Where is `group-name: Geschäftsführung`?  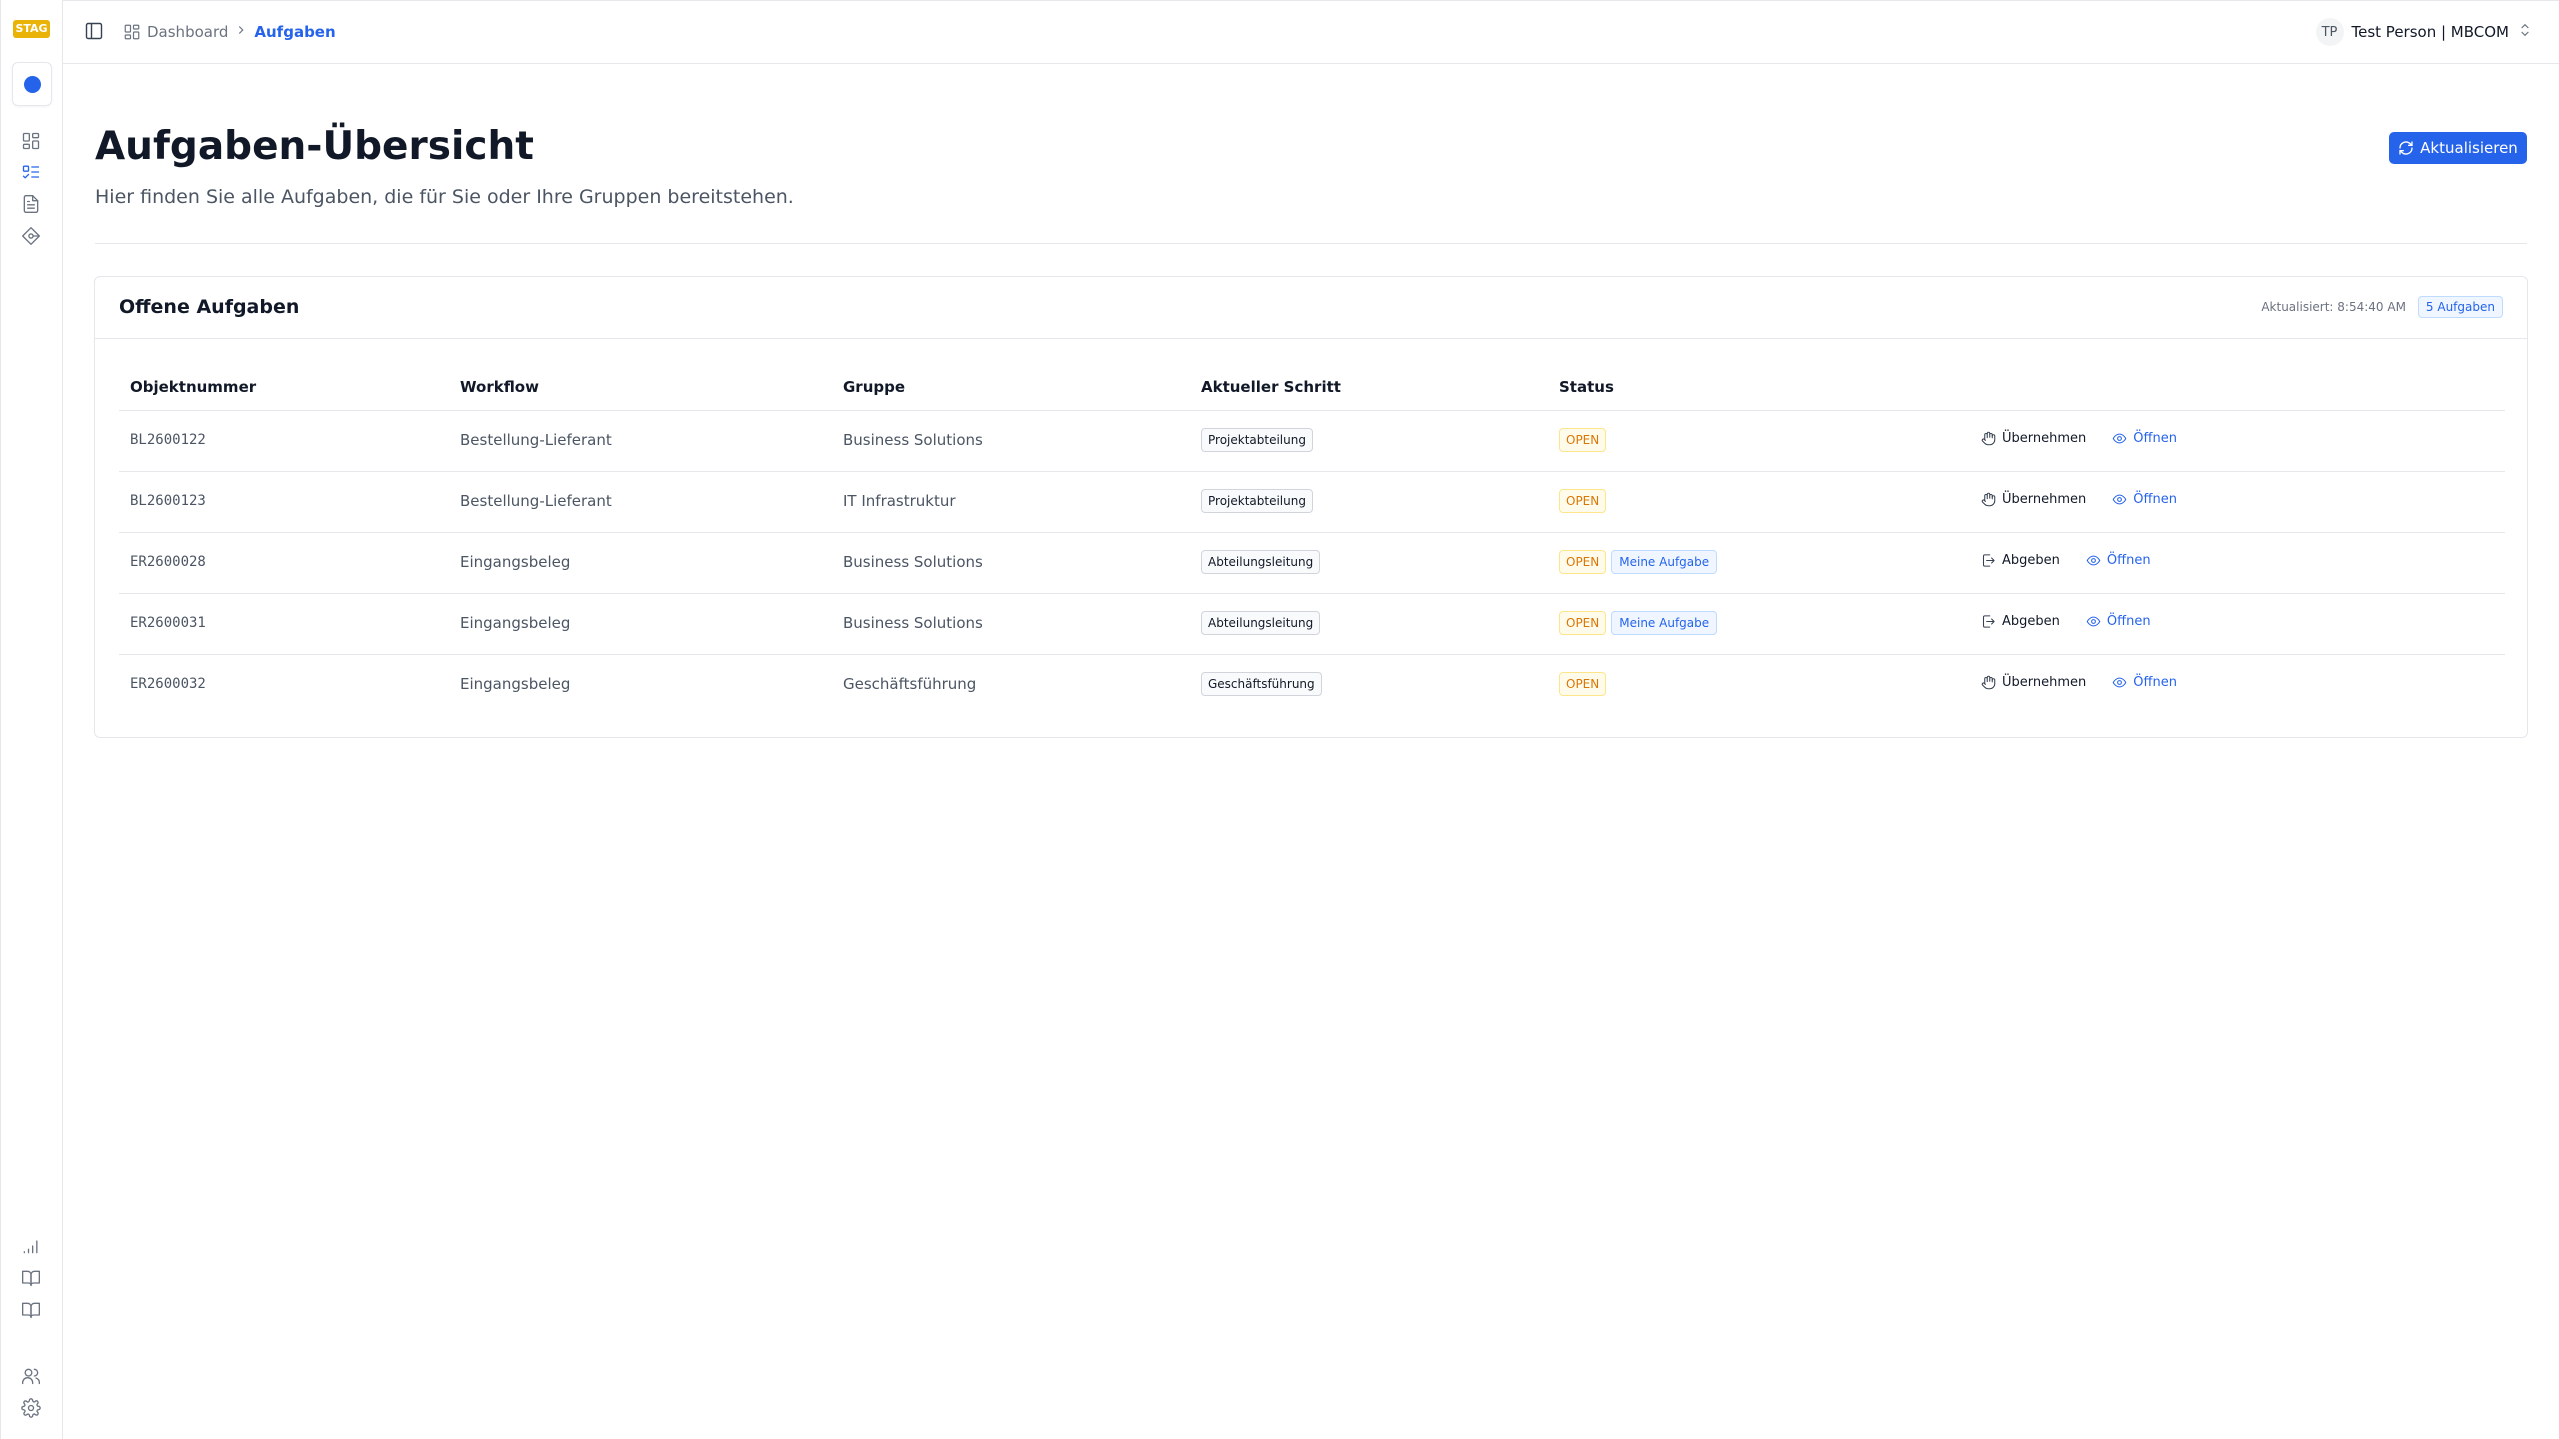
group-name: Geschäftsführung is located at coordinates (910, 684).